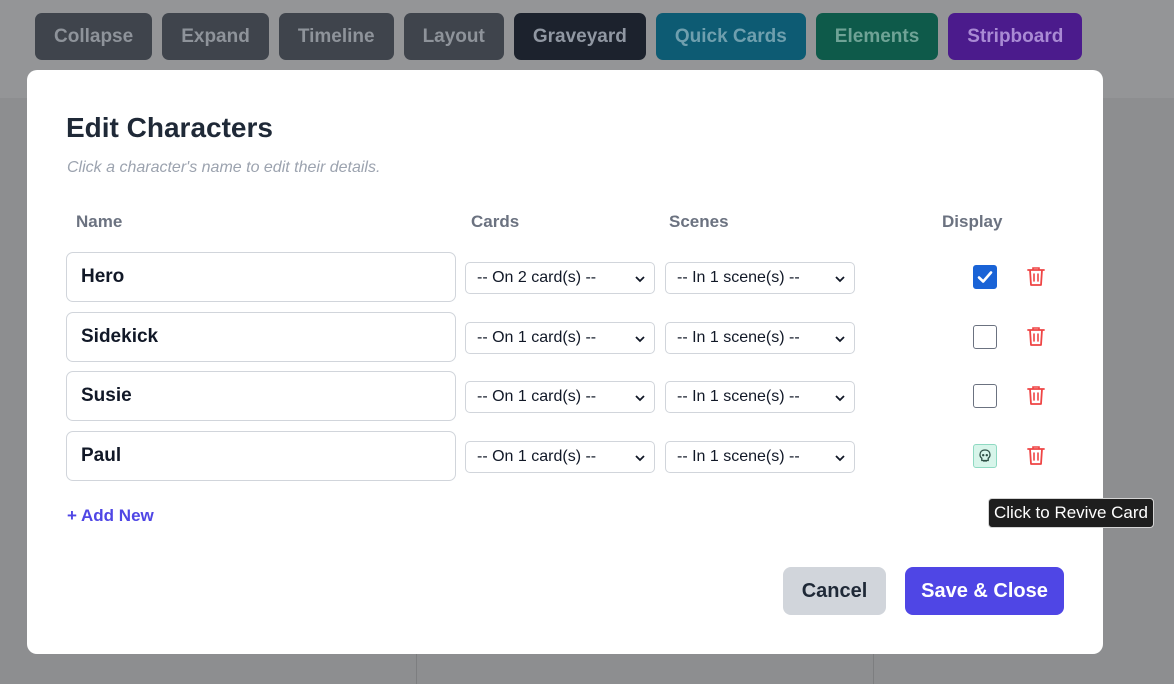  Describe the element at coordinates (215, 36) in the screenshot. I see `expand-button: Expand` at that location.